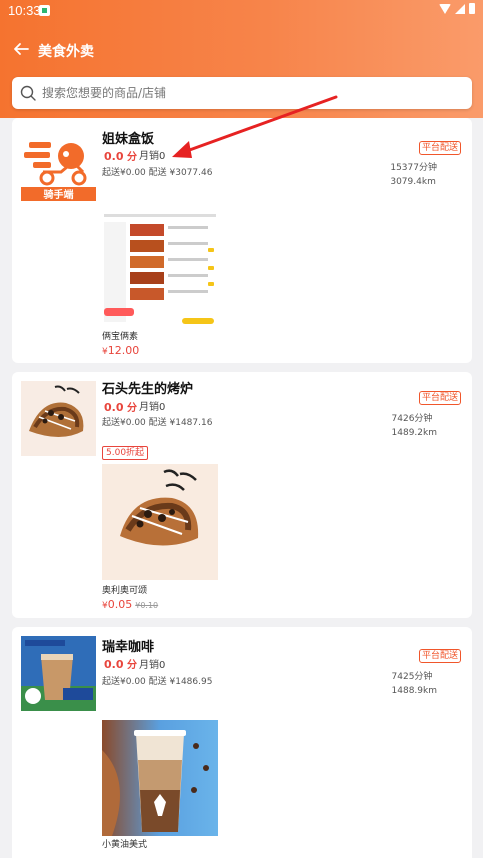 The image size is (483, 858). Describe the element at coordinates (147, 605) in the screenshot. I see `original-price: ¥0.10` at that location.